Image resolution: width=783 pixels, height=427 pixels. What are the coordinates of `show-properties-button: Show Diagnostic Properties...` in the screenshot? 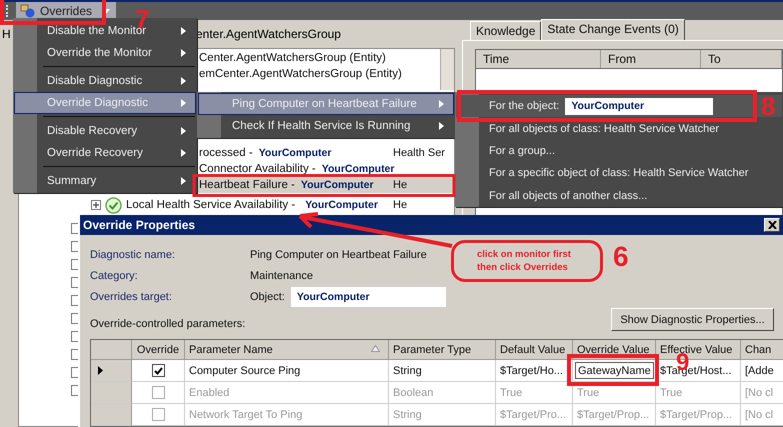 It's located at (692, 319).